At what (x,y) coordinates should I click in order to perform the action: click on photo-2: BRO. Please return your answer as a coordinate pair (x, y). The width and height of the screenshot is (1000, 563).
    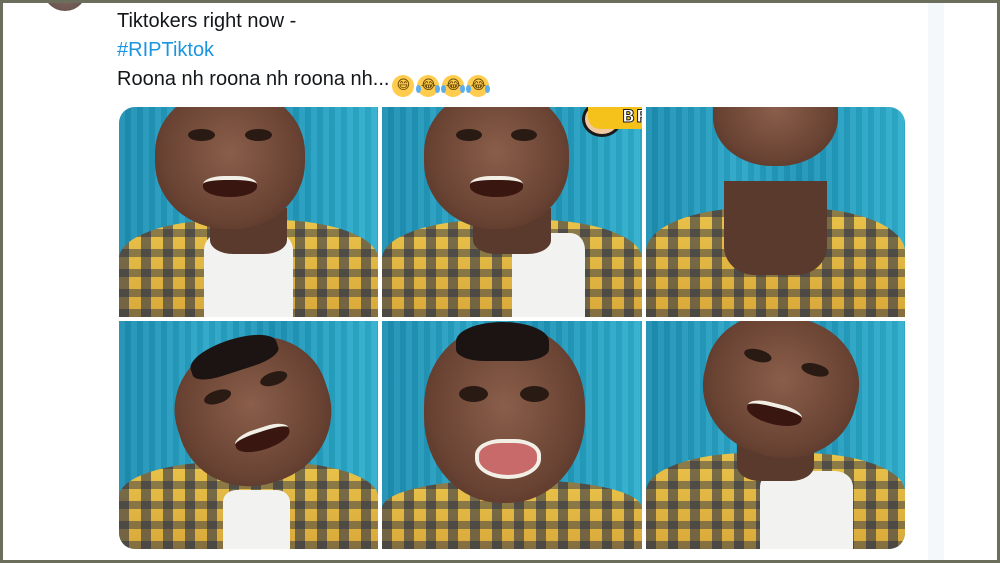
    Looking at the image, I should click on (512, 212).